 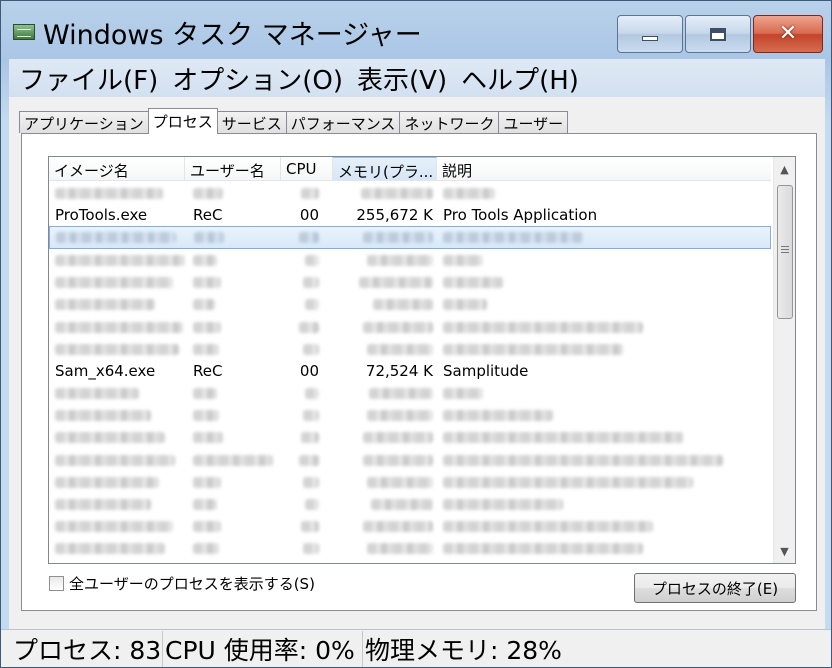 I want to click on close-button: ✕, so click(x=788, y=34).